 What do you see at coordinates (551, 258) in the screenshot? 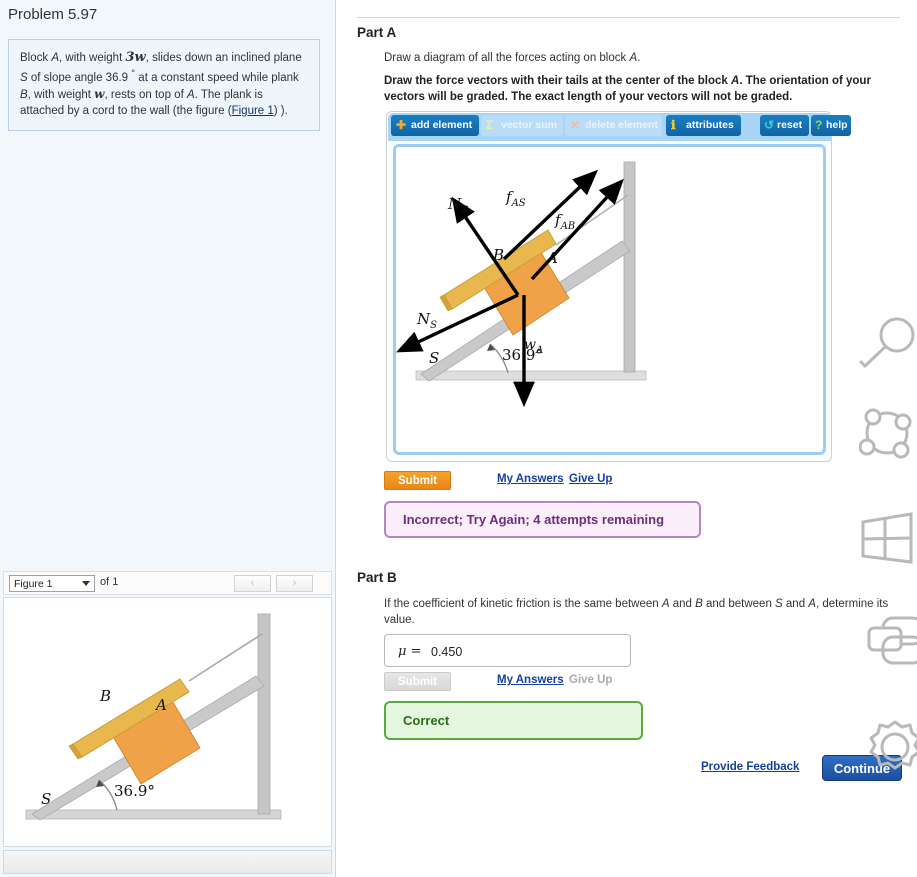
I see `diagram-label-A: A` at bounding box center [551, 258].